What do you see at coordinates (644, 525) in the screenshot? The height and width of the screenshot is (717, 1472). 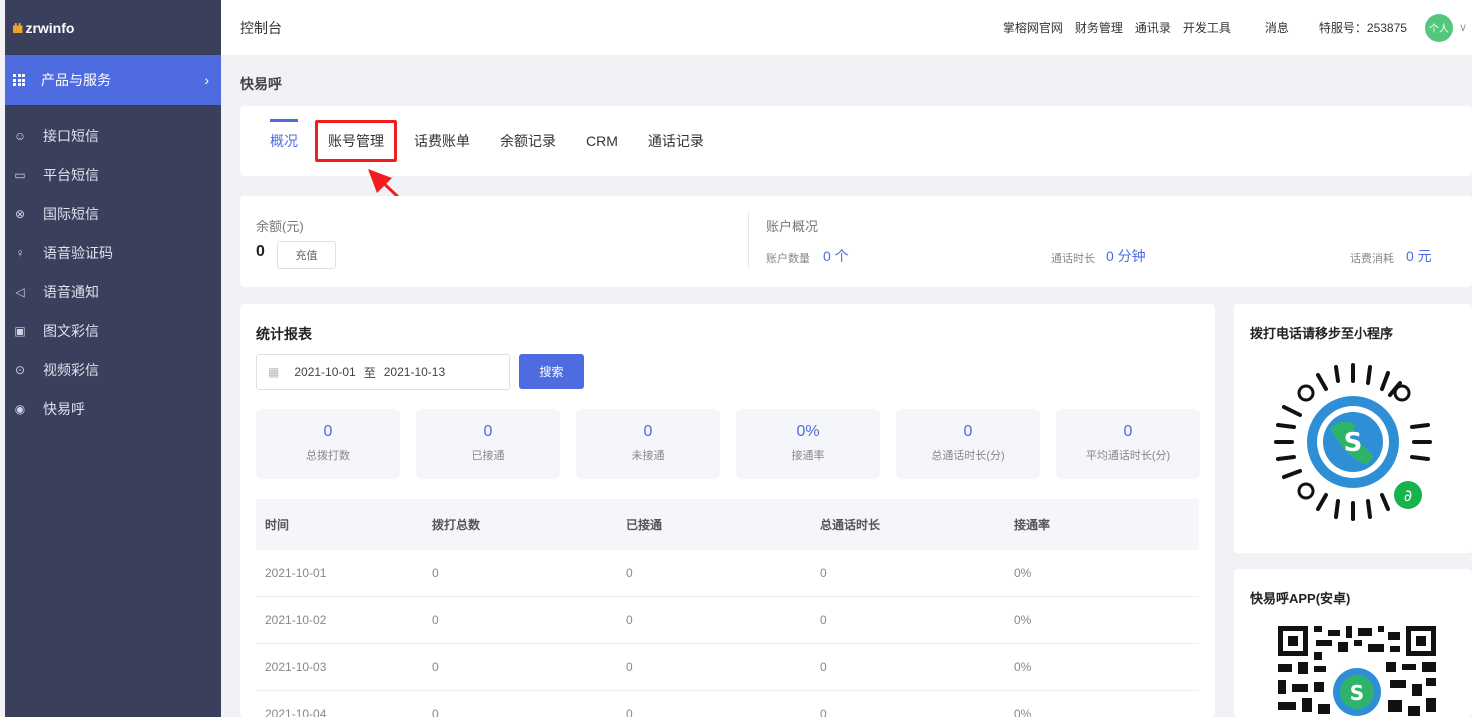 I see `column-header: 已接通` at bounding box center [644, 525].